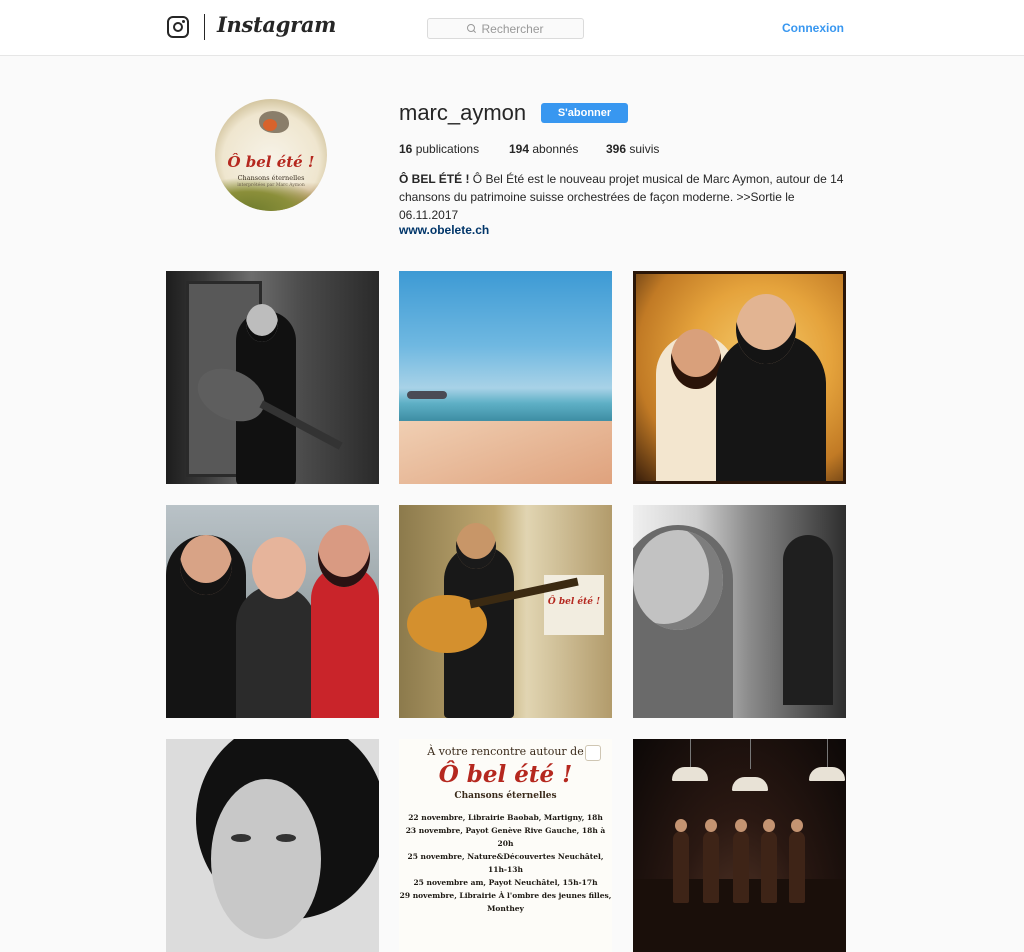 The height and width of the screenshot is (952, 1024). Describe the element at coordinates (271, 185) in the screenshot. I see `avatar-caption: interprétées par Marc Aymon` at that location.